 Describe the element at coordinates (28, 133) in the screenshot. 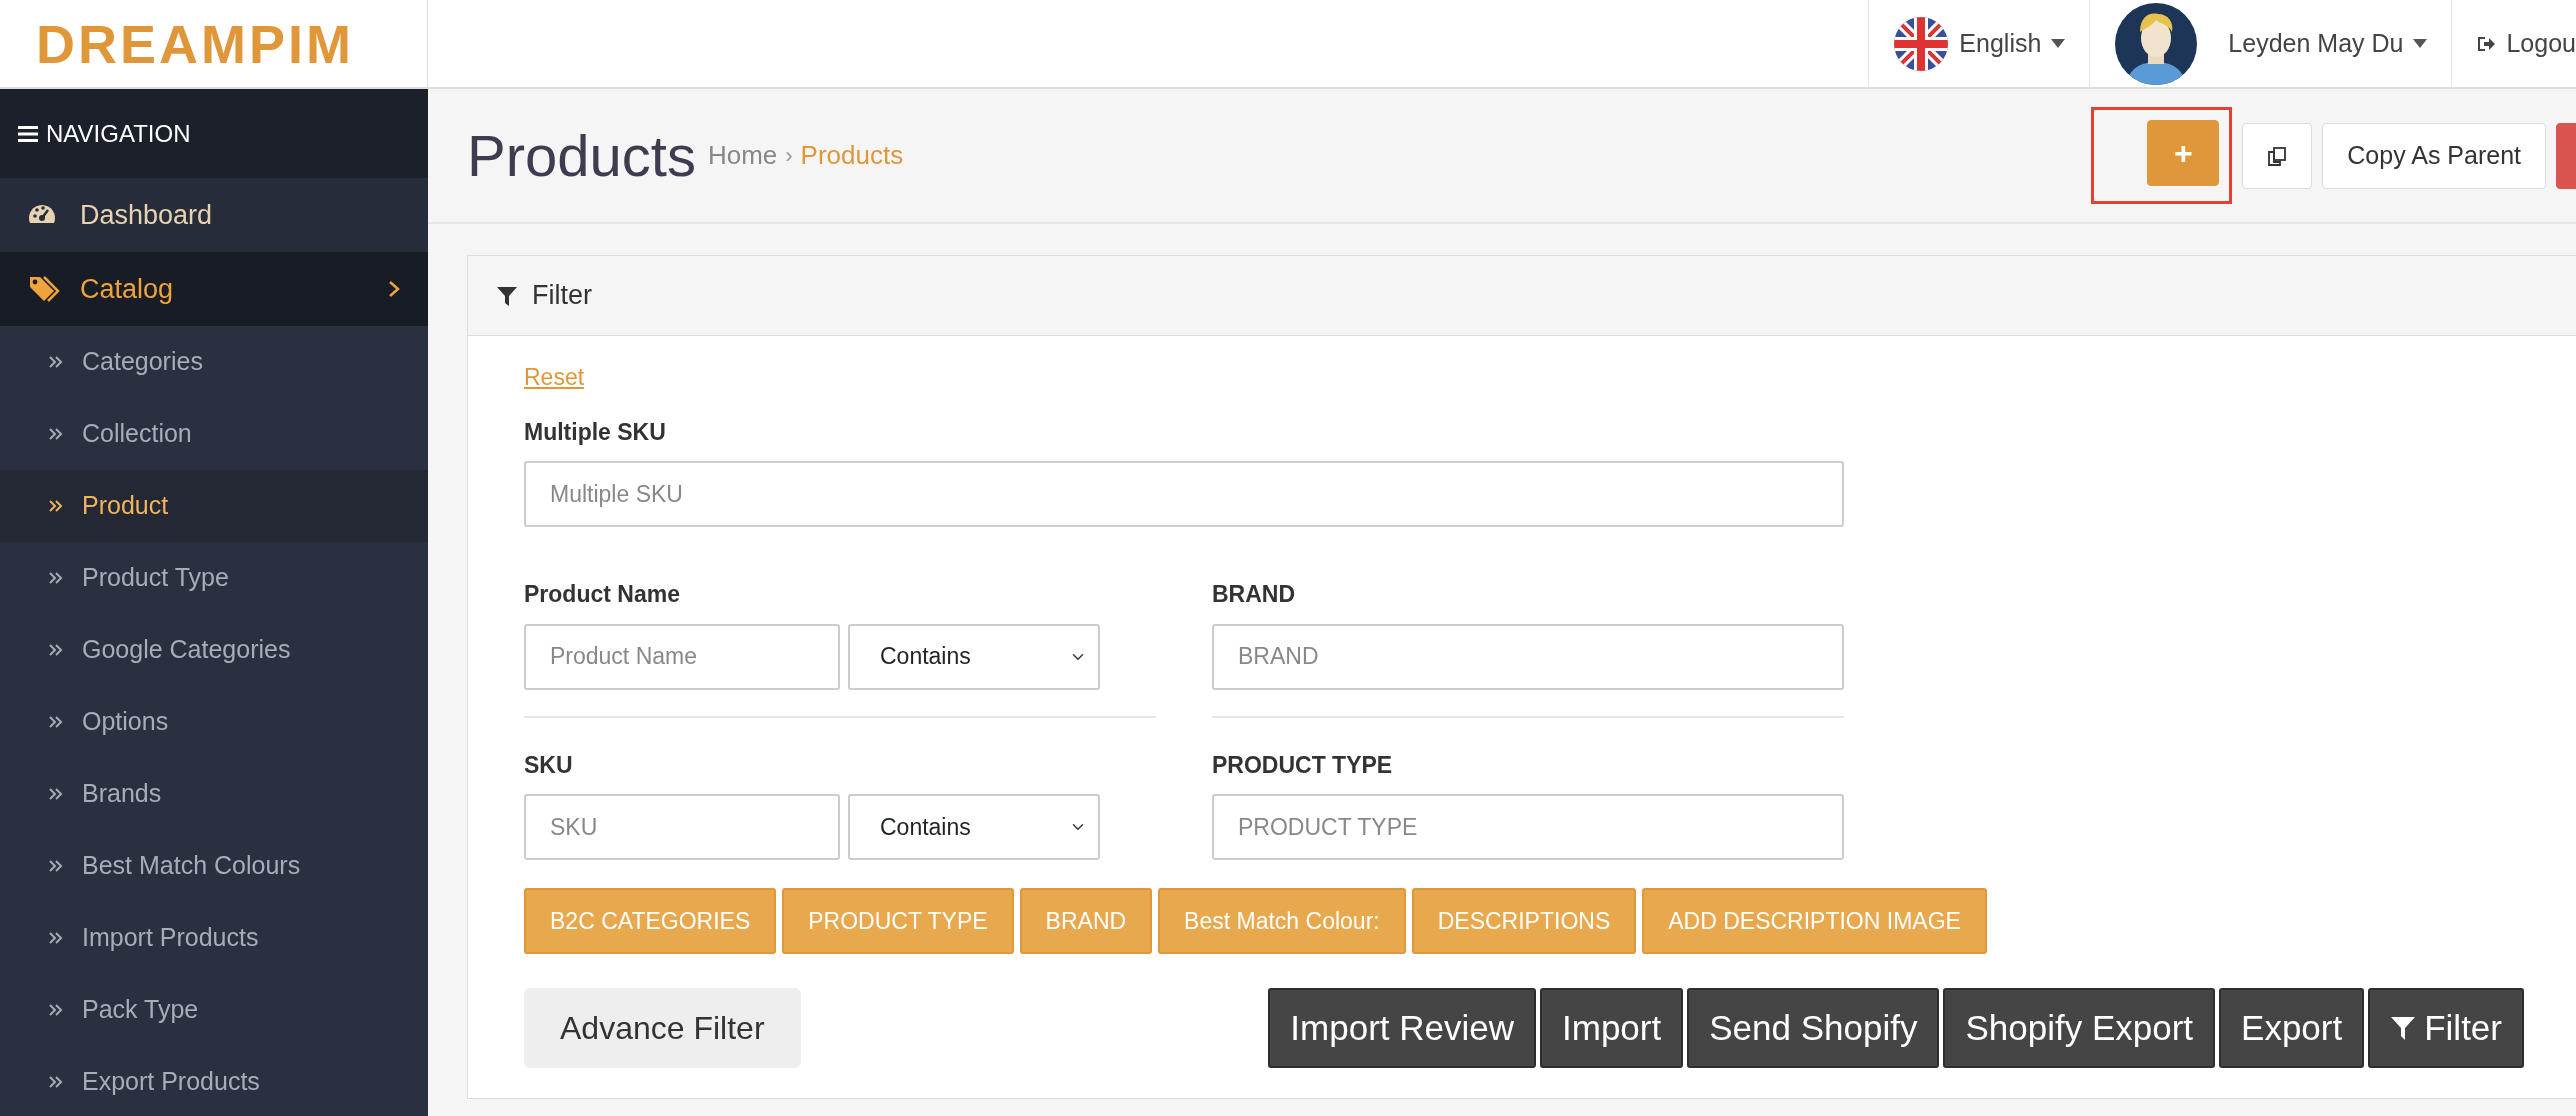

I see `menu-icon` at that location.